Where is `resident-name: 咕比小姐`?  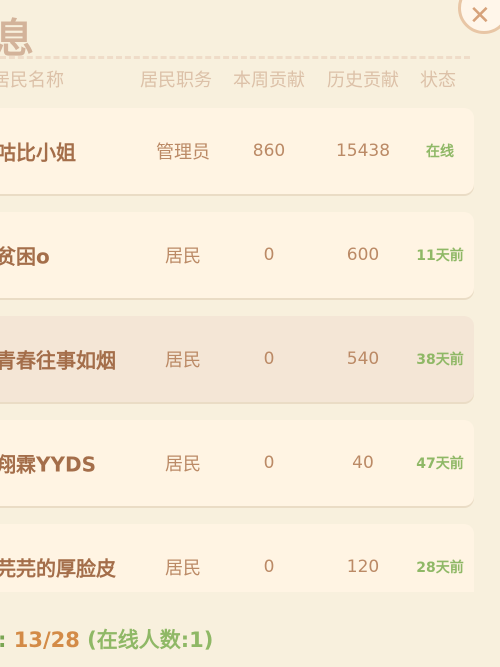 resident-name: 咕比小姐 is located at coordinates (38, 152).